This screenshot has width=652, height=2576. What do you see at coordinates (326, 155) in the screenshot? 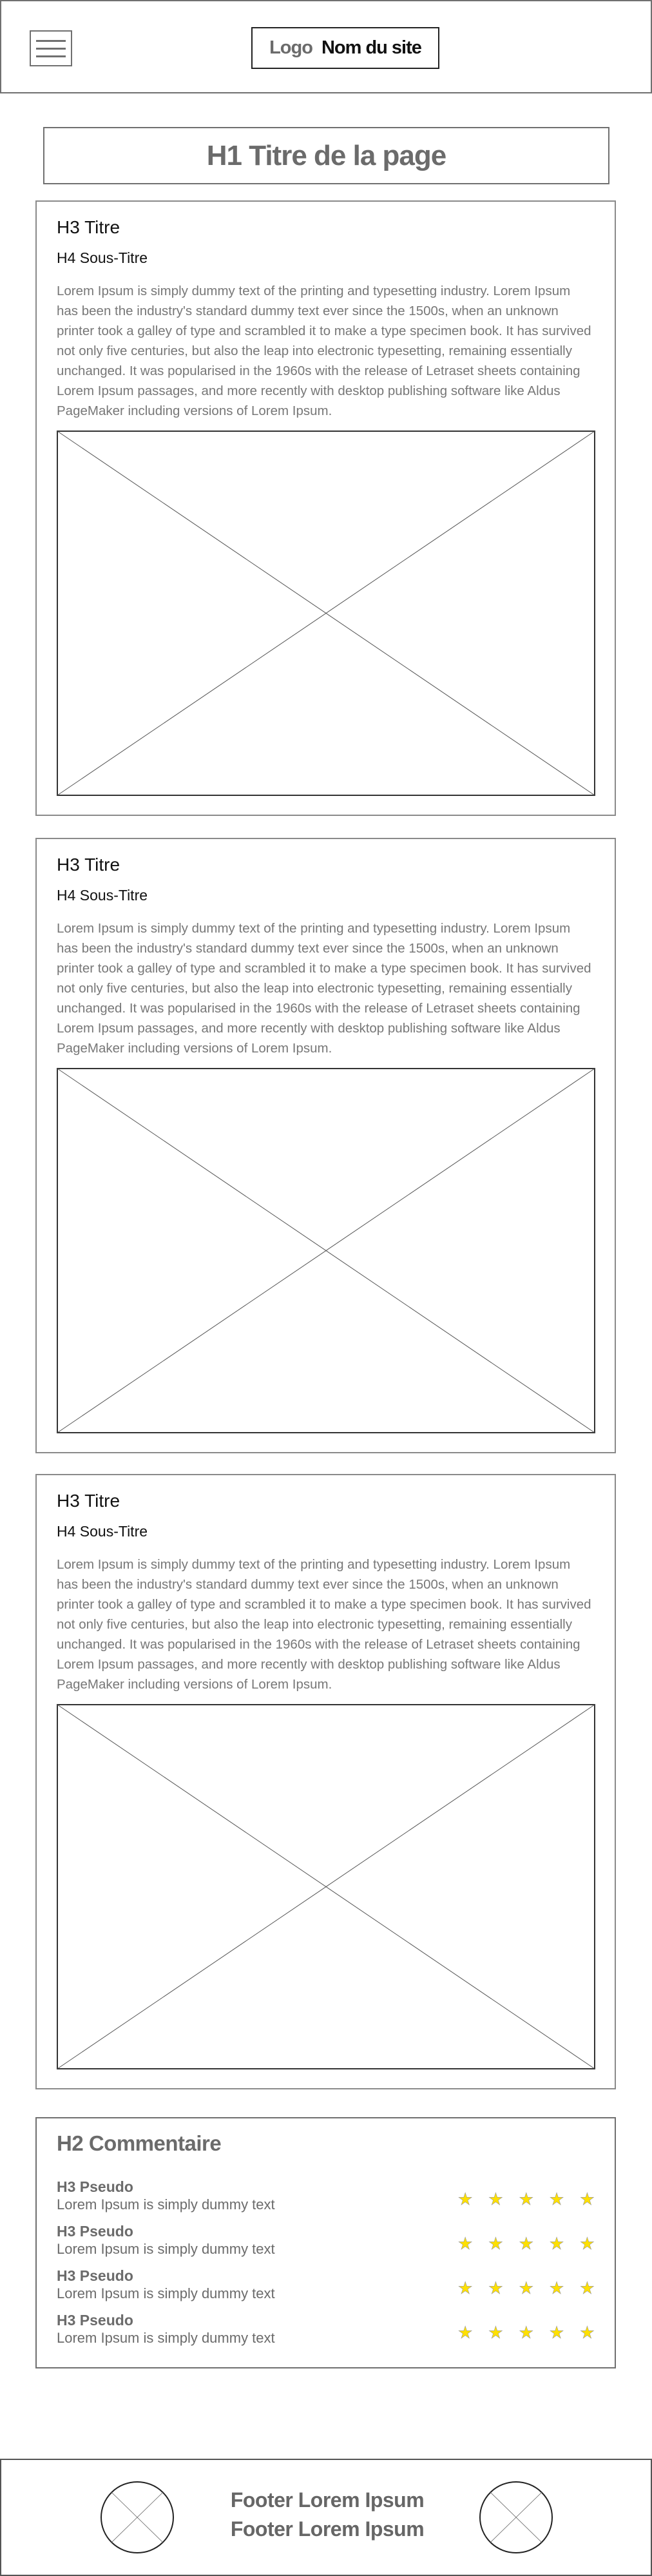
I see `page-title: H1 Titre de la page` at bounding box center [326, 155].